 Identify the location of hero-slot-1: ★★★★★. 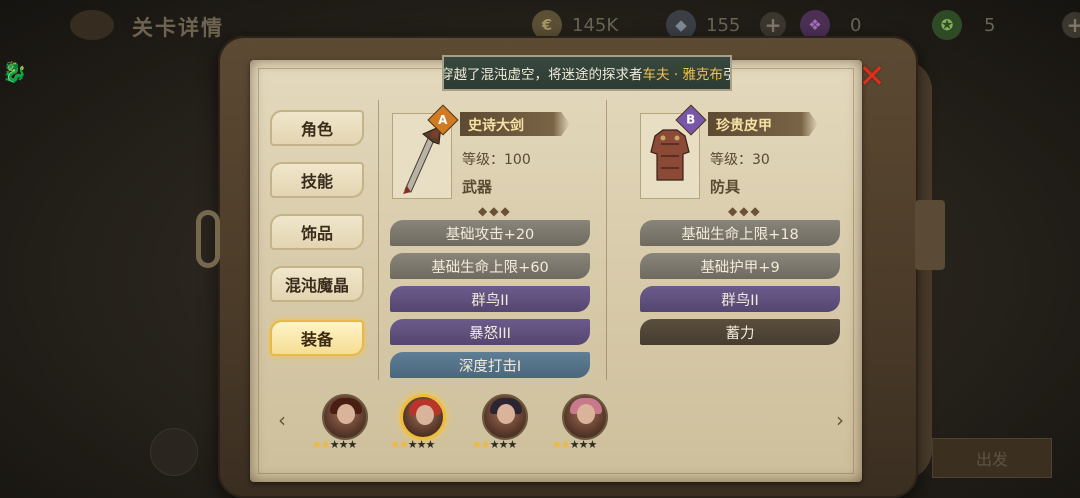
(344, 424).